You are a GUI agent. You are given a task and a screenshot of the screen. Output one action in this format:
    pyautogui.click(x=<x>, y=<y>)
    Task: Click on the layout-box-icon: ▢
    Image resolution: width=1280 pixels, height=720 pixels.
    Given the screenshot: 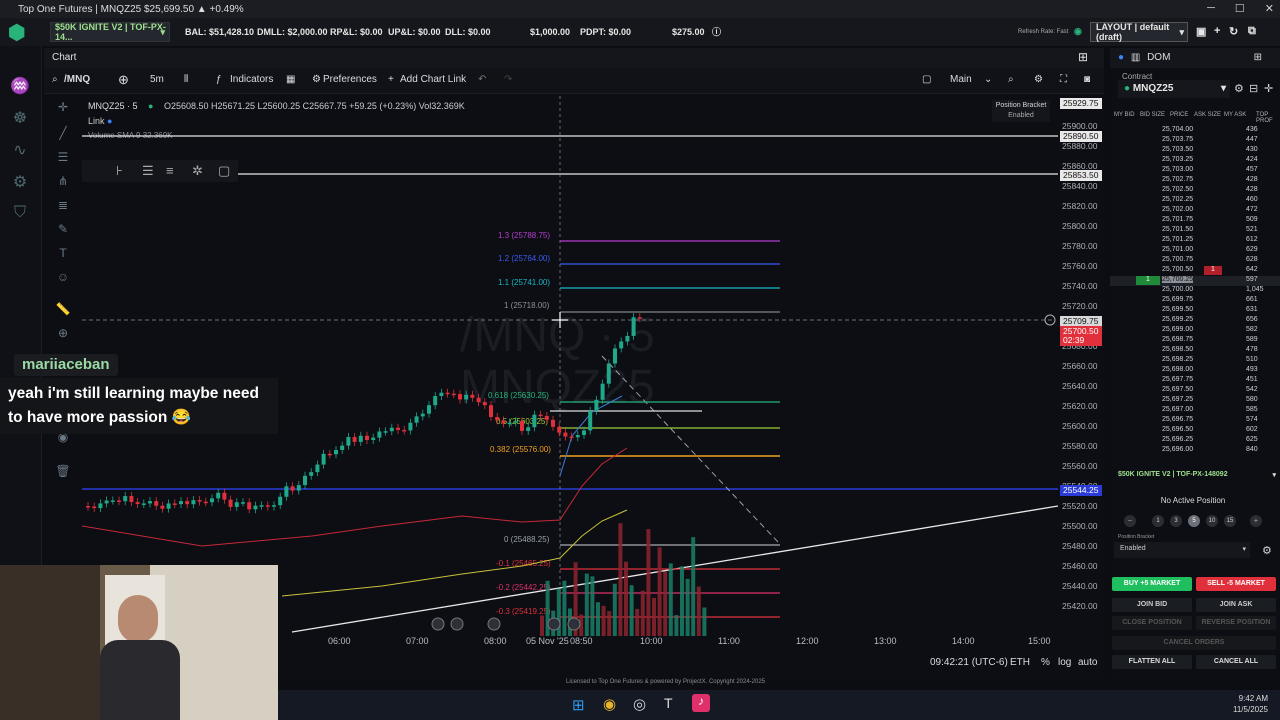 What is the action you would take?
    pyautogui.click(x=926, y=79)
    